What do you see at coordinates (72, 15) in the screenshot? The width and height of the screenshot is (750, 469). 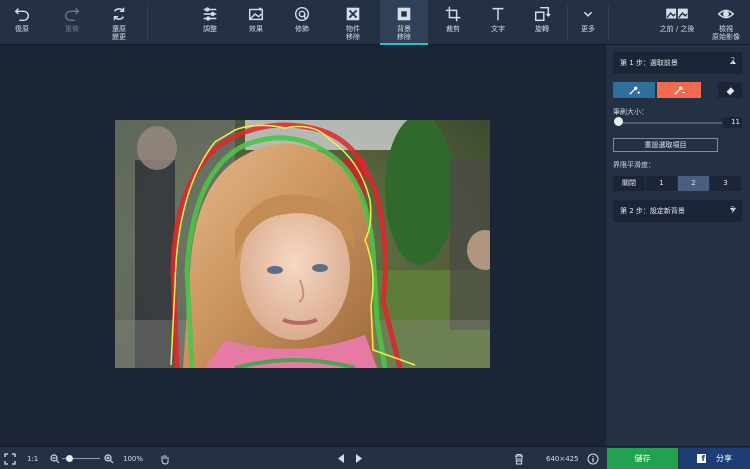 I see `redo-icon` at bounding box center [72, 15].